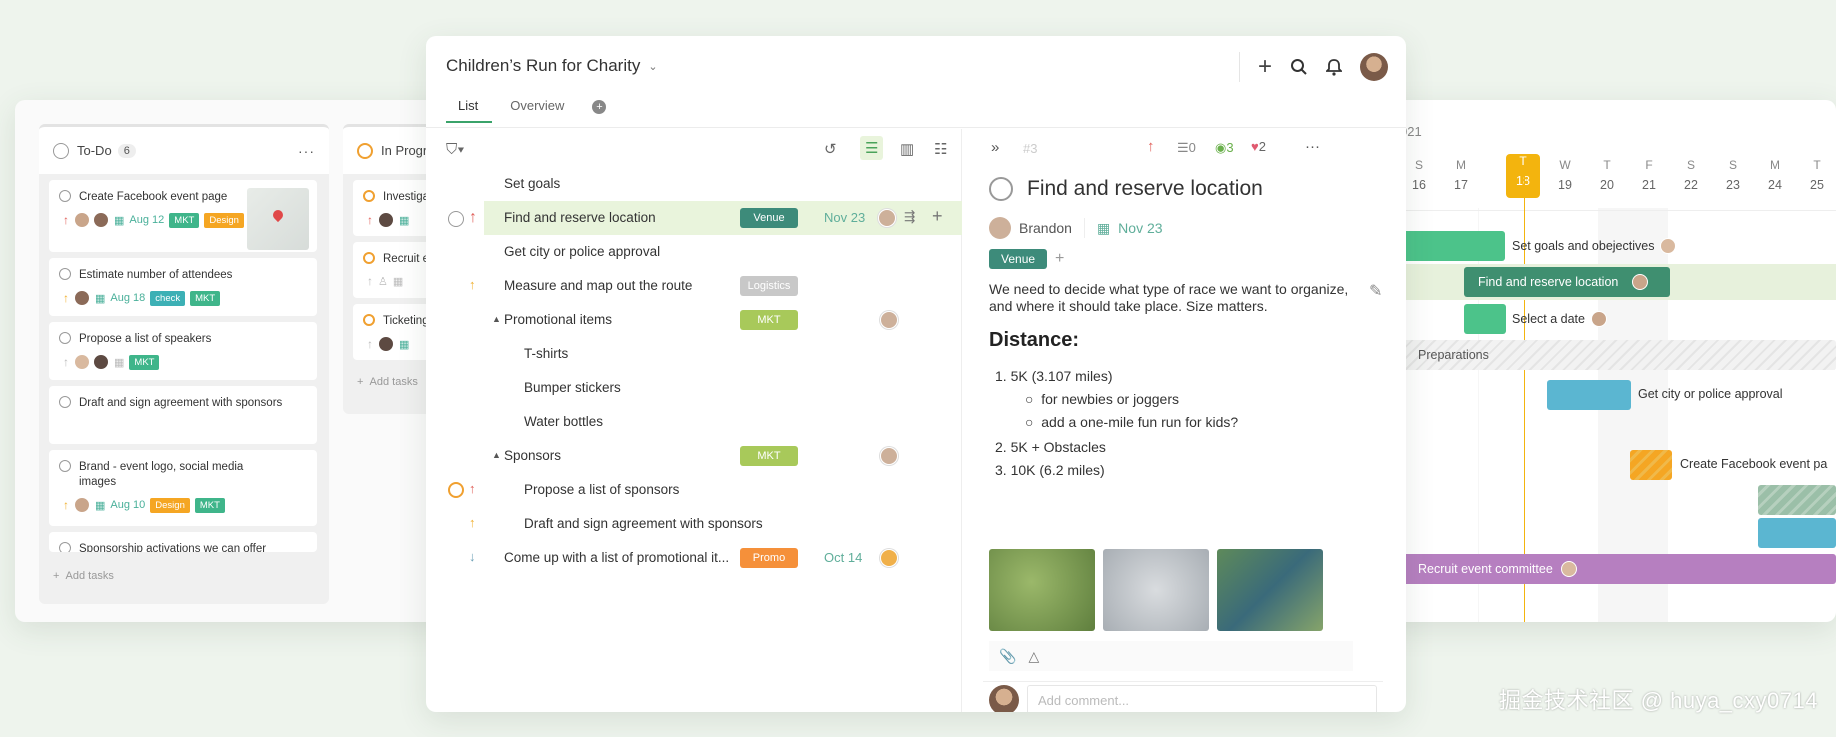  Describe the element at coordinates (694, 456) in the screenshot. I see `task-row-group: ▲ Sponsors MKT` at that location.